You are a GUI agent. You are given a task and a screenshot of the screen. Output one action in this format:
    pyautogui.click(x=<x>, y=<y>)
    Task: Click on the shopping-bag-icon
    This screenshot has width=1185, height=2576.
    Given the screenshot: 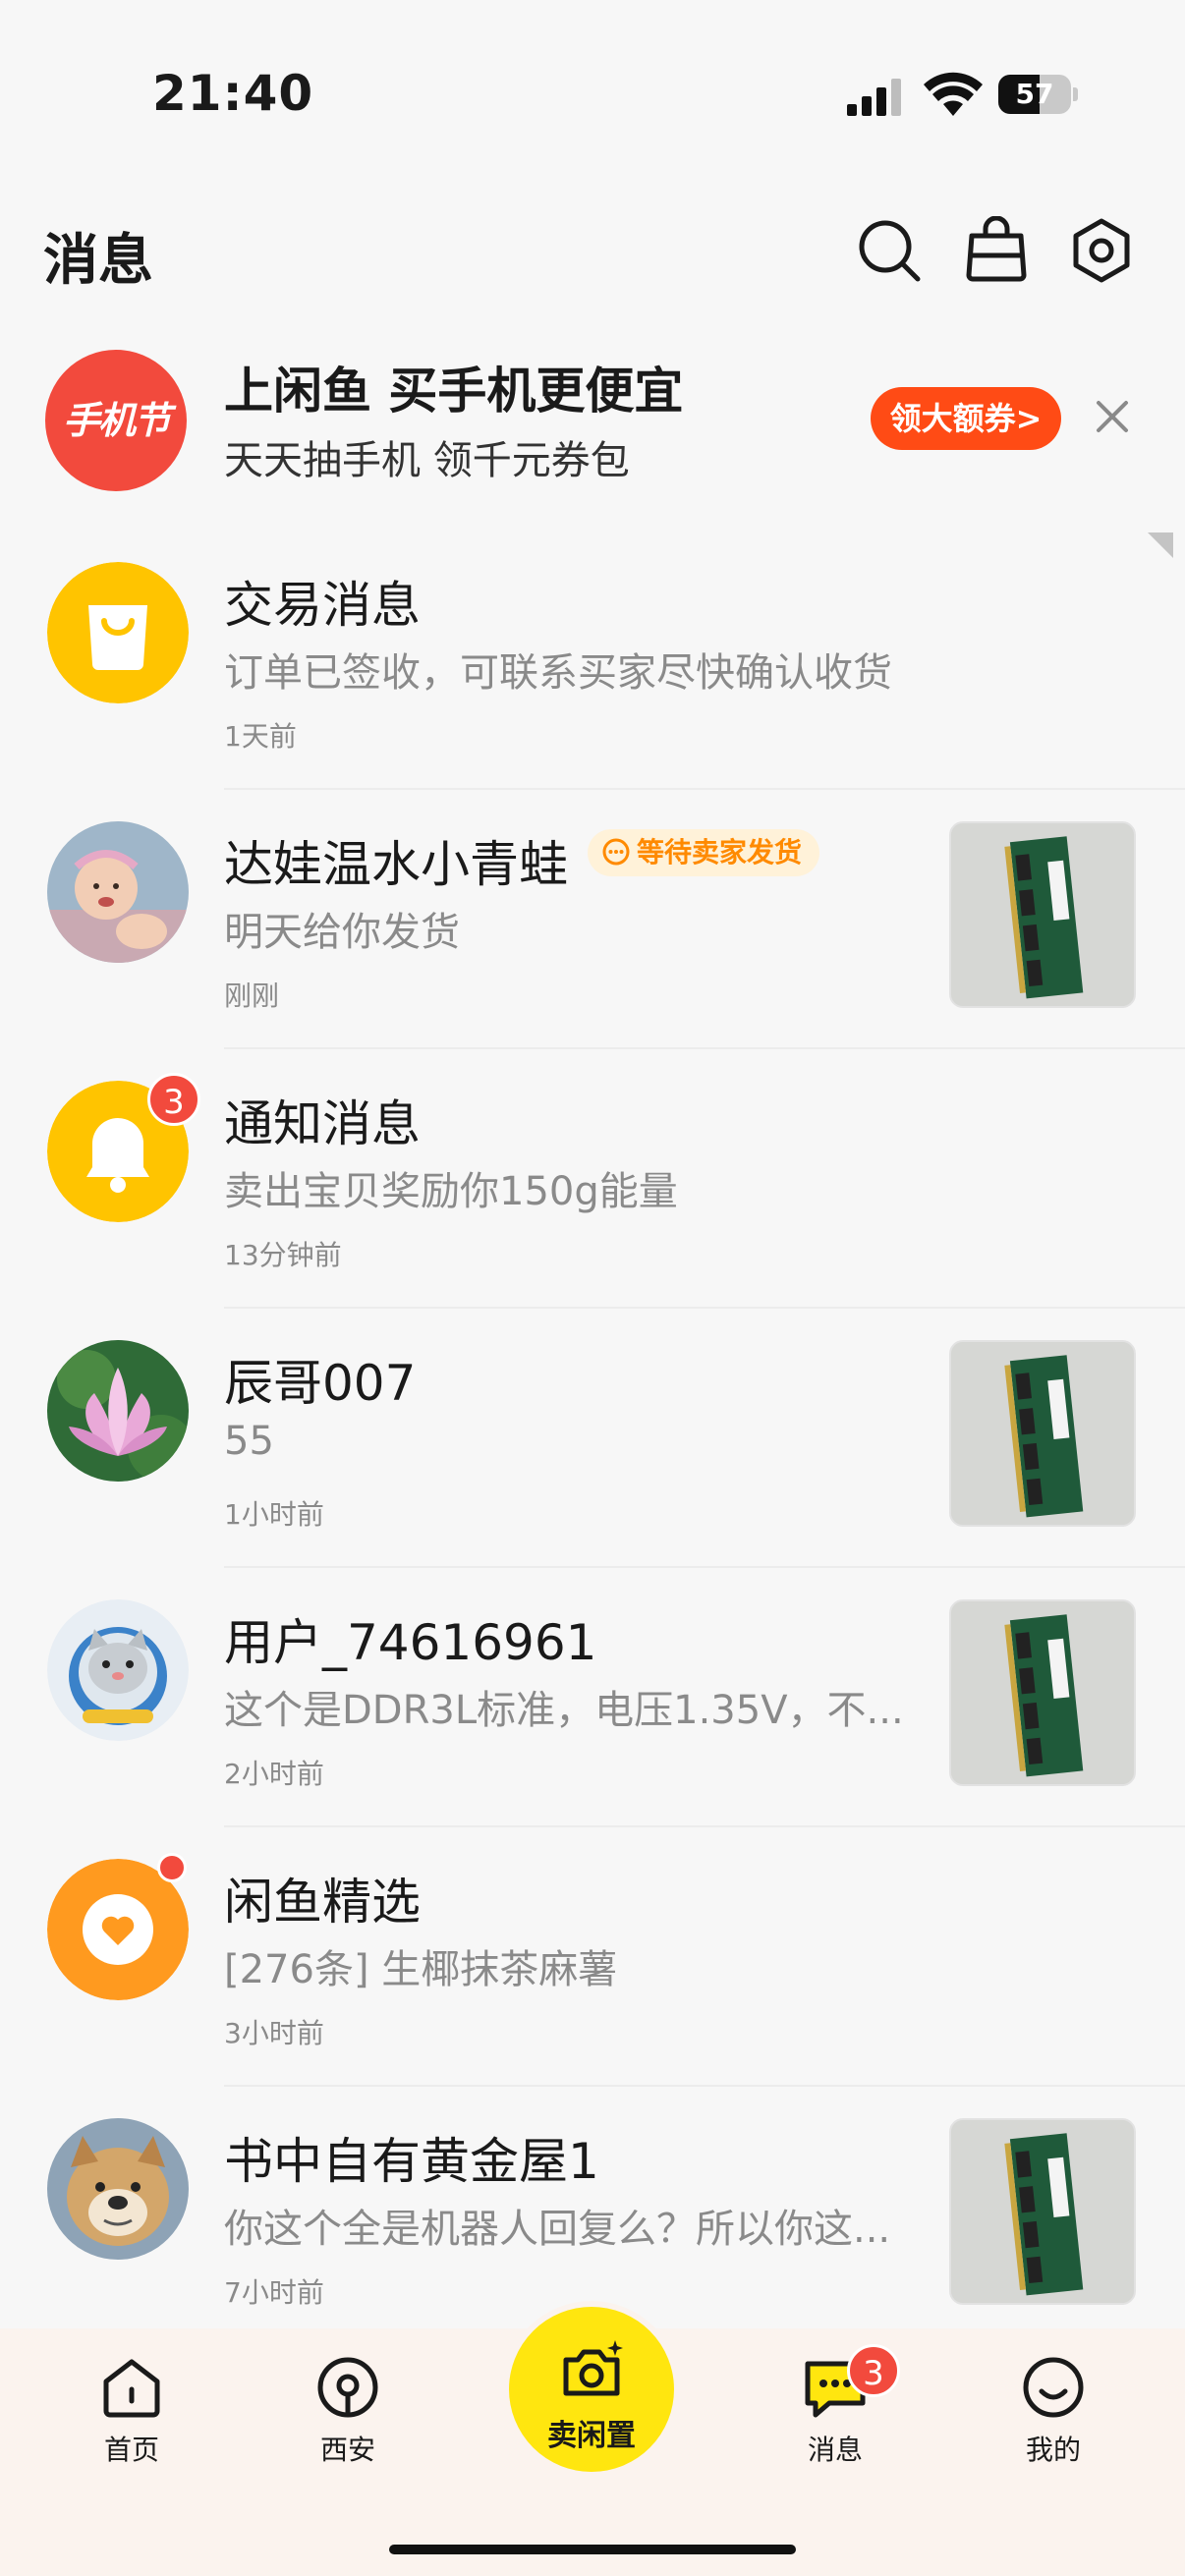 What is the action you would take?
    pyautogui.click(x=997, y=250)
    